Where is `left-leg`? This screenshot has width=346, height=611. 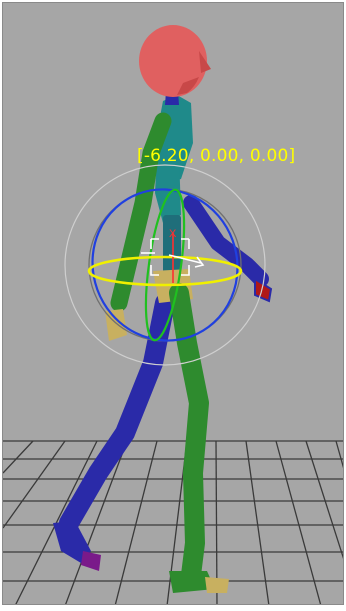
left-leg is located at coordinates (199, 438).